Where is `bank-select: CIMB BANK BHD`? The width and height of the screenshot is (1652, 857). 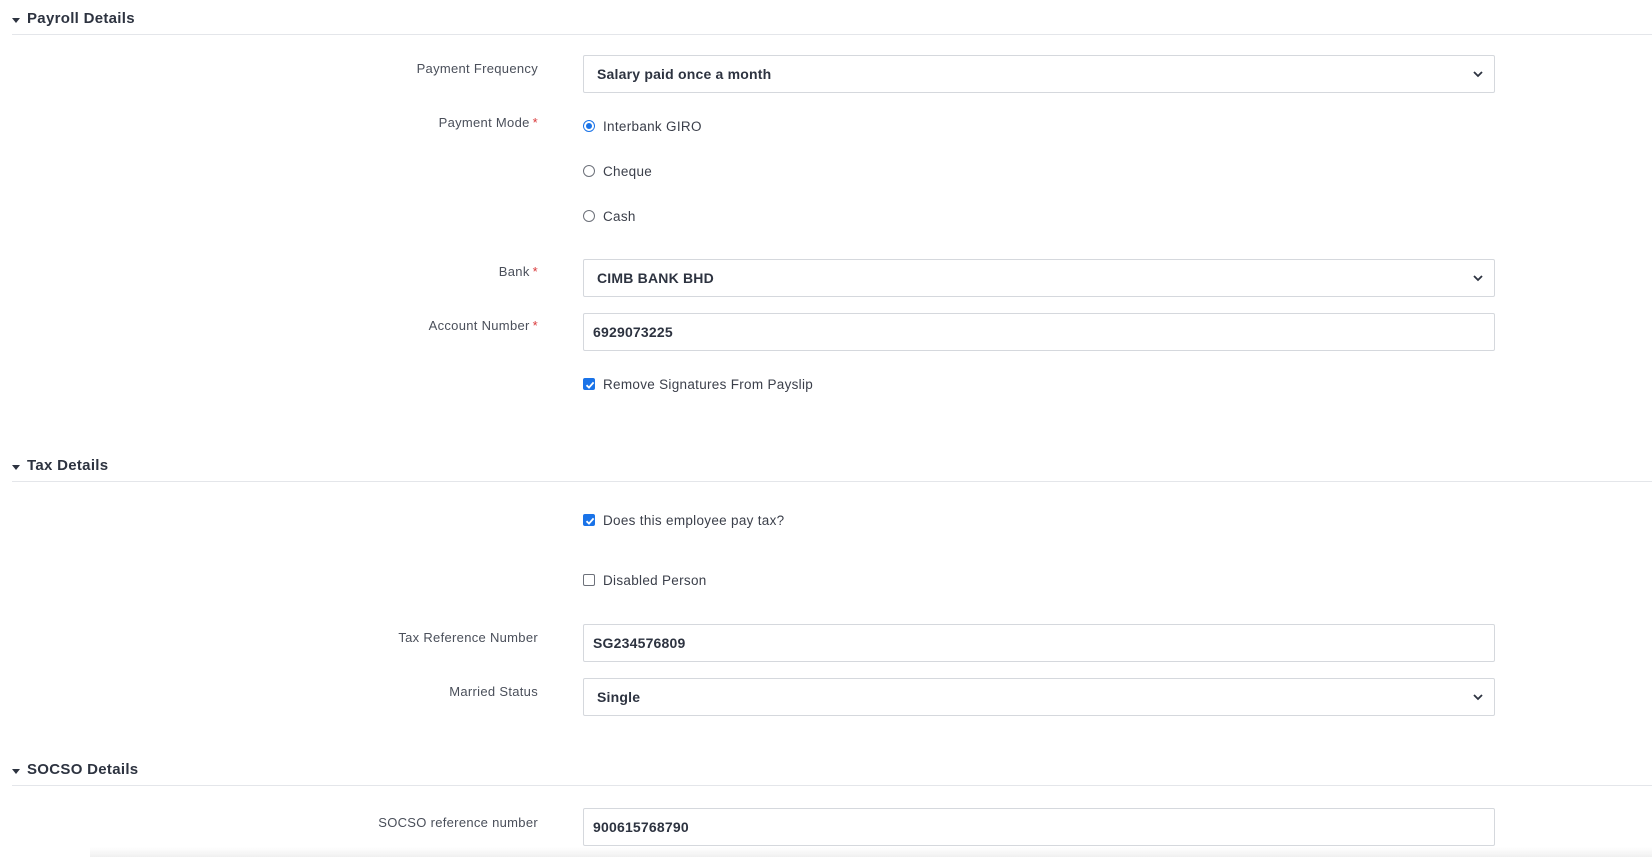
bank-select: CIMB BANK BHD is located at coordinates (1039, 278).